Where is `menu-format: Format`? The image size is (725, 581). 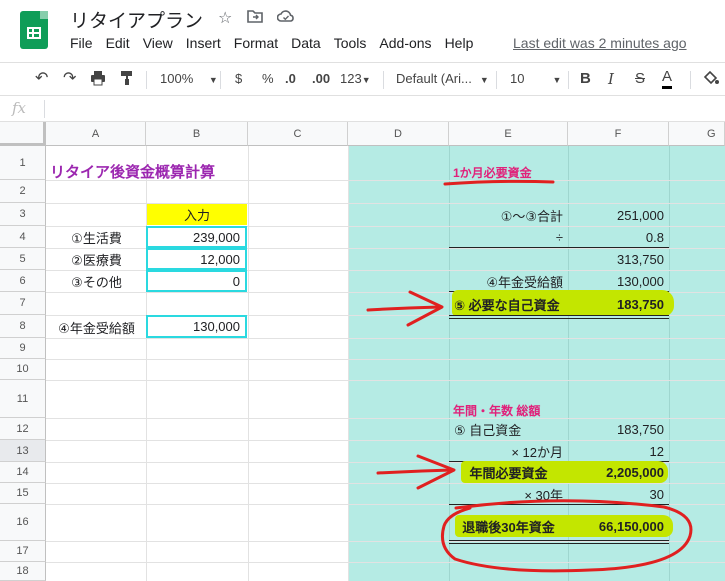 menu-format: Format is located at coordinates (256, 43).